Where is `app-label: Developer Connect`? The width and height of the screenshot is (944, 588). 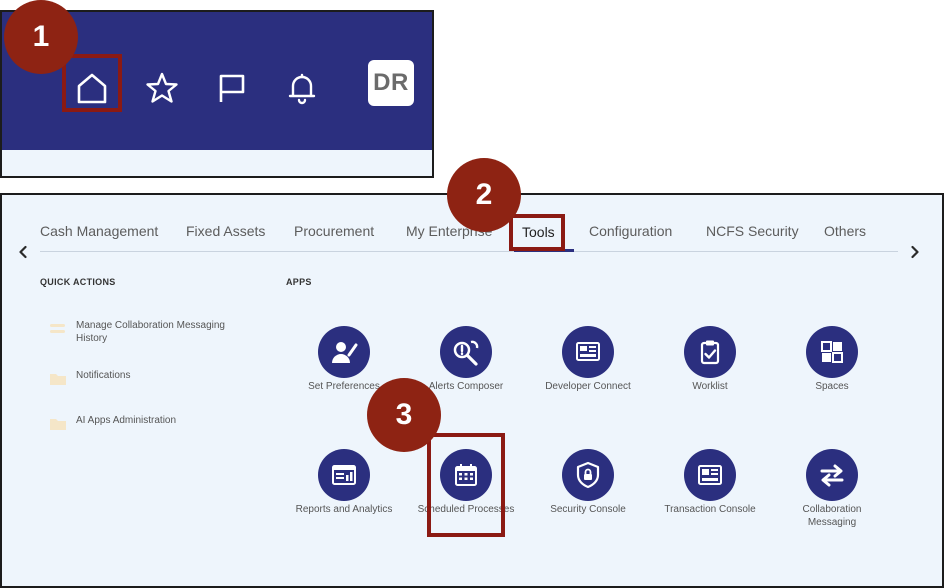
app-label: Developer Connect is located at coordinates (588, 386).